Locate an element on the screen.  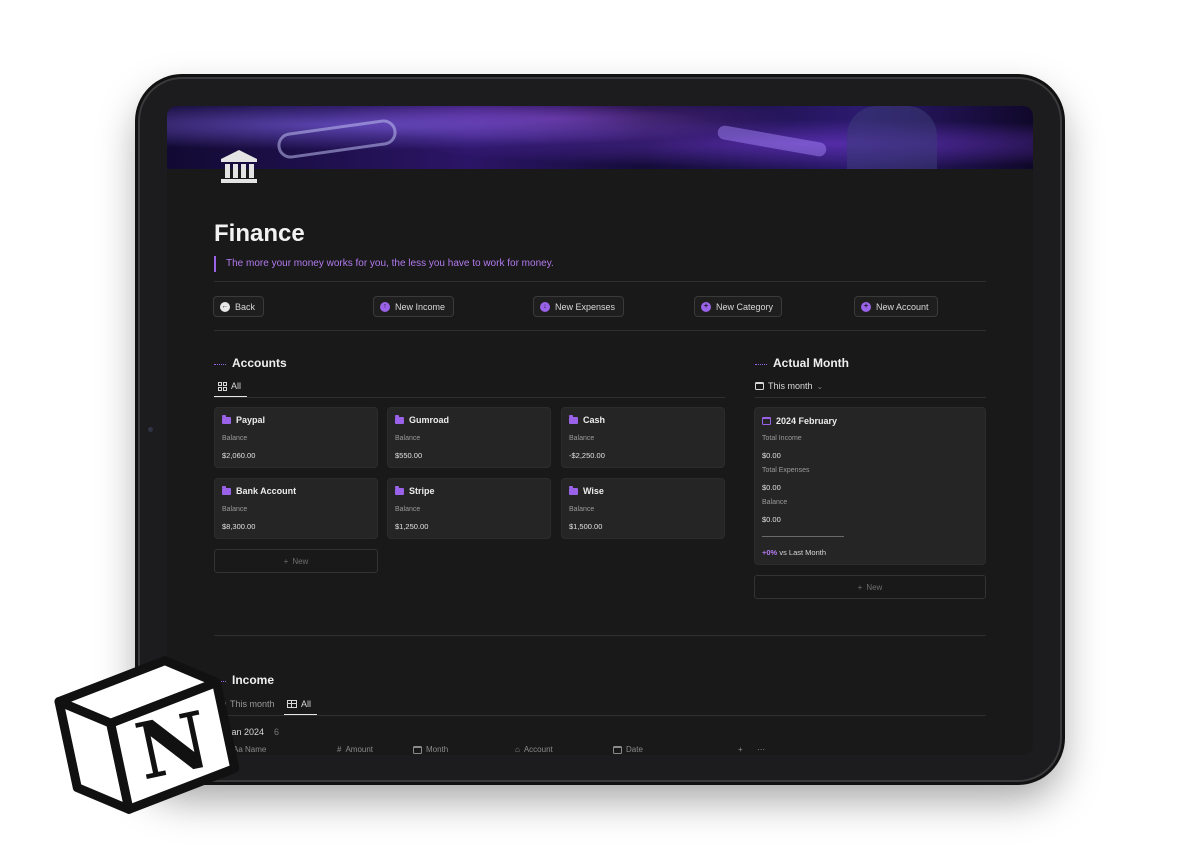
account-name: Cash is located at coordinates (594, 420).